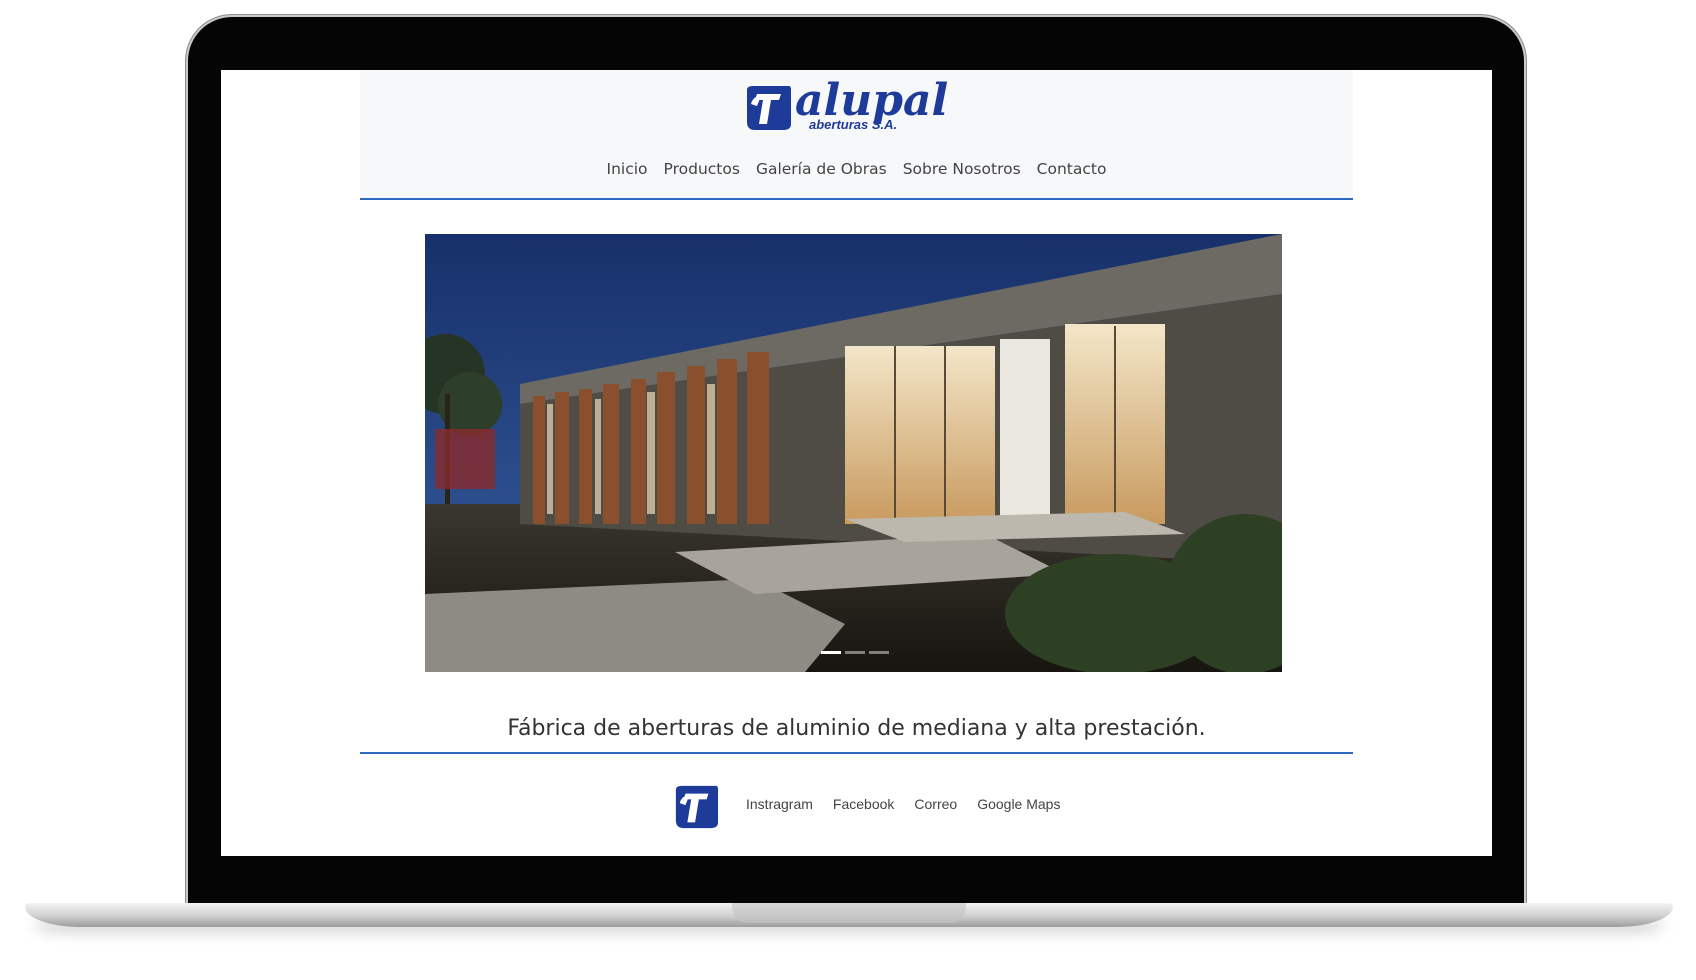 The image size is (1696, 980). I want to click on footer-link-facebook: Facebook, so click(863, 804).